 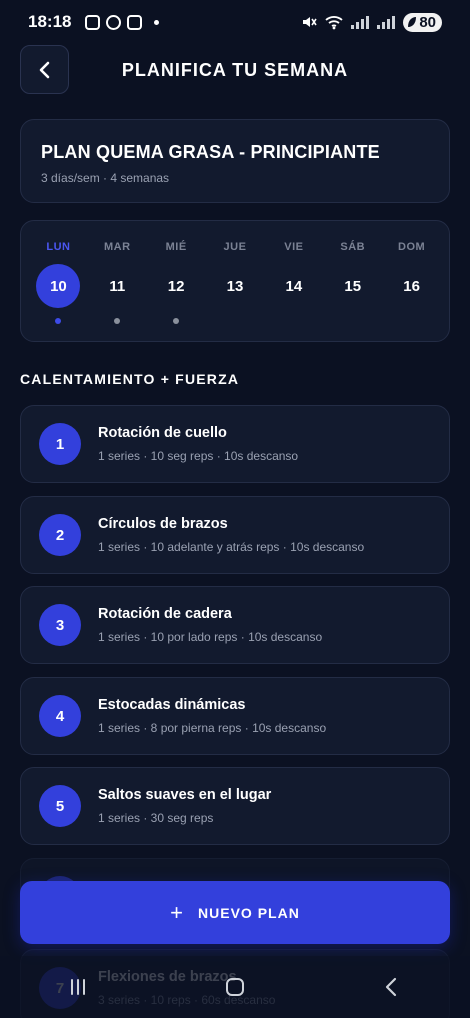 What do you see at coordinates (58, 247) in the screenshot?
I see `day-name: LUN` at bounding box center [58, 247].